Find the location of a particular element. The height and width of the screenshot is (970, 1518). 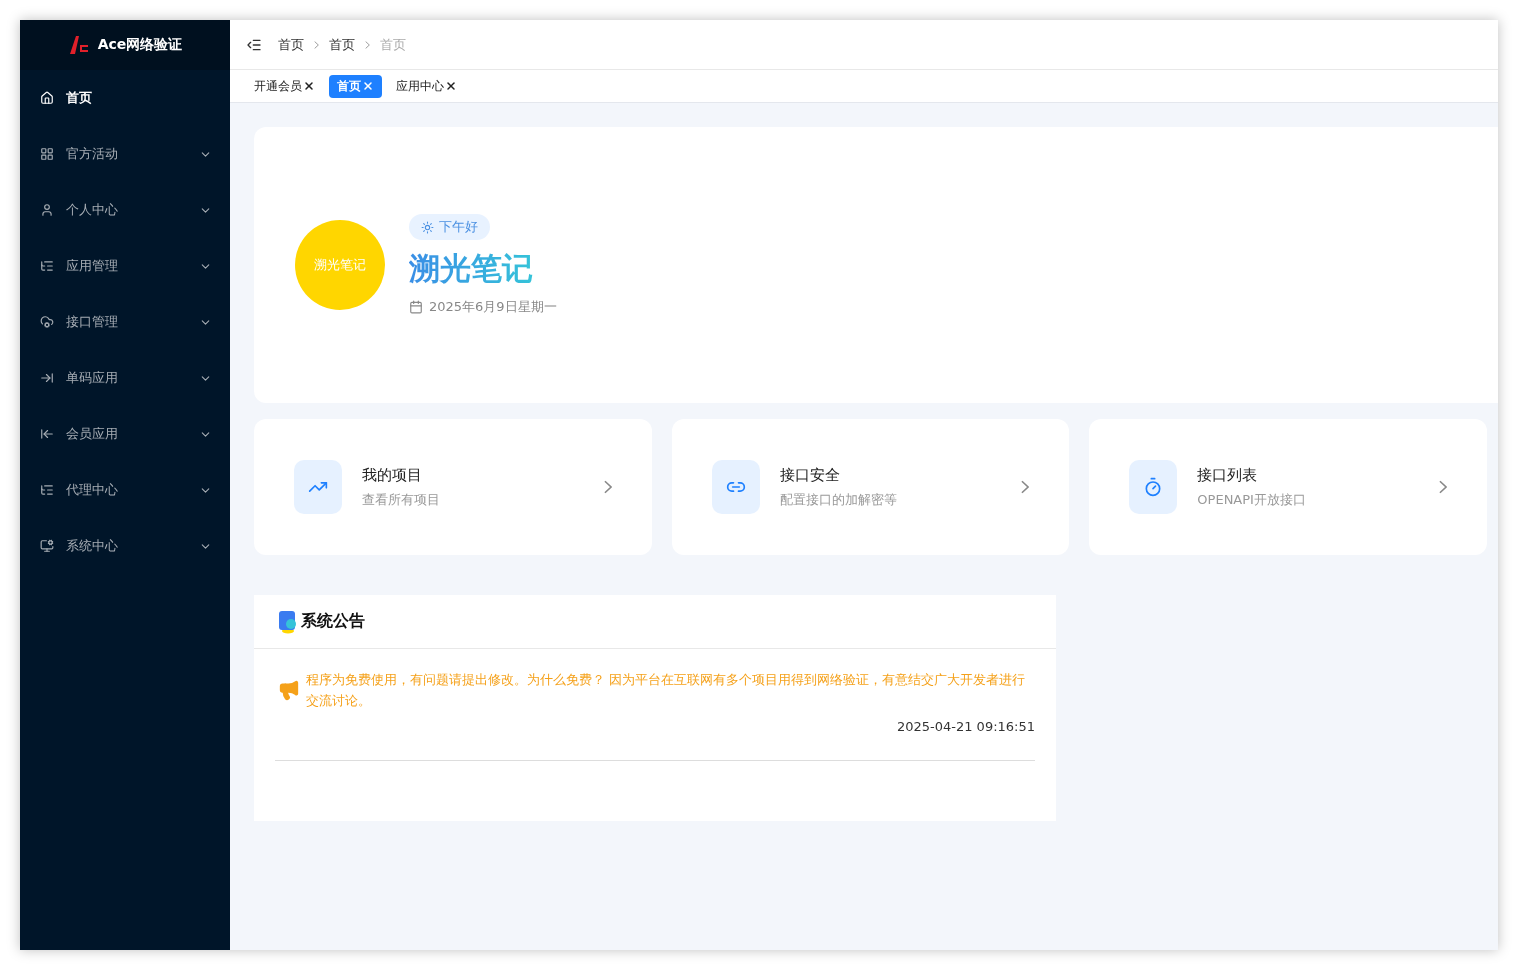

user-icon is located at coordinates (47, 210).